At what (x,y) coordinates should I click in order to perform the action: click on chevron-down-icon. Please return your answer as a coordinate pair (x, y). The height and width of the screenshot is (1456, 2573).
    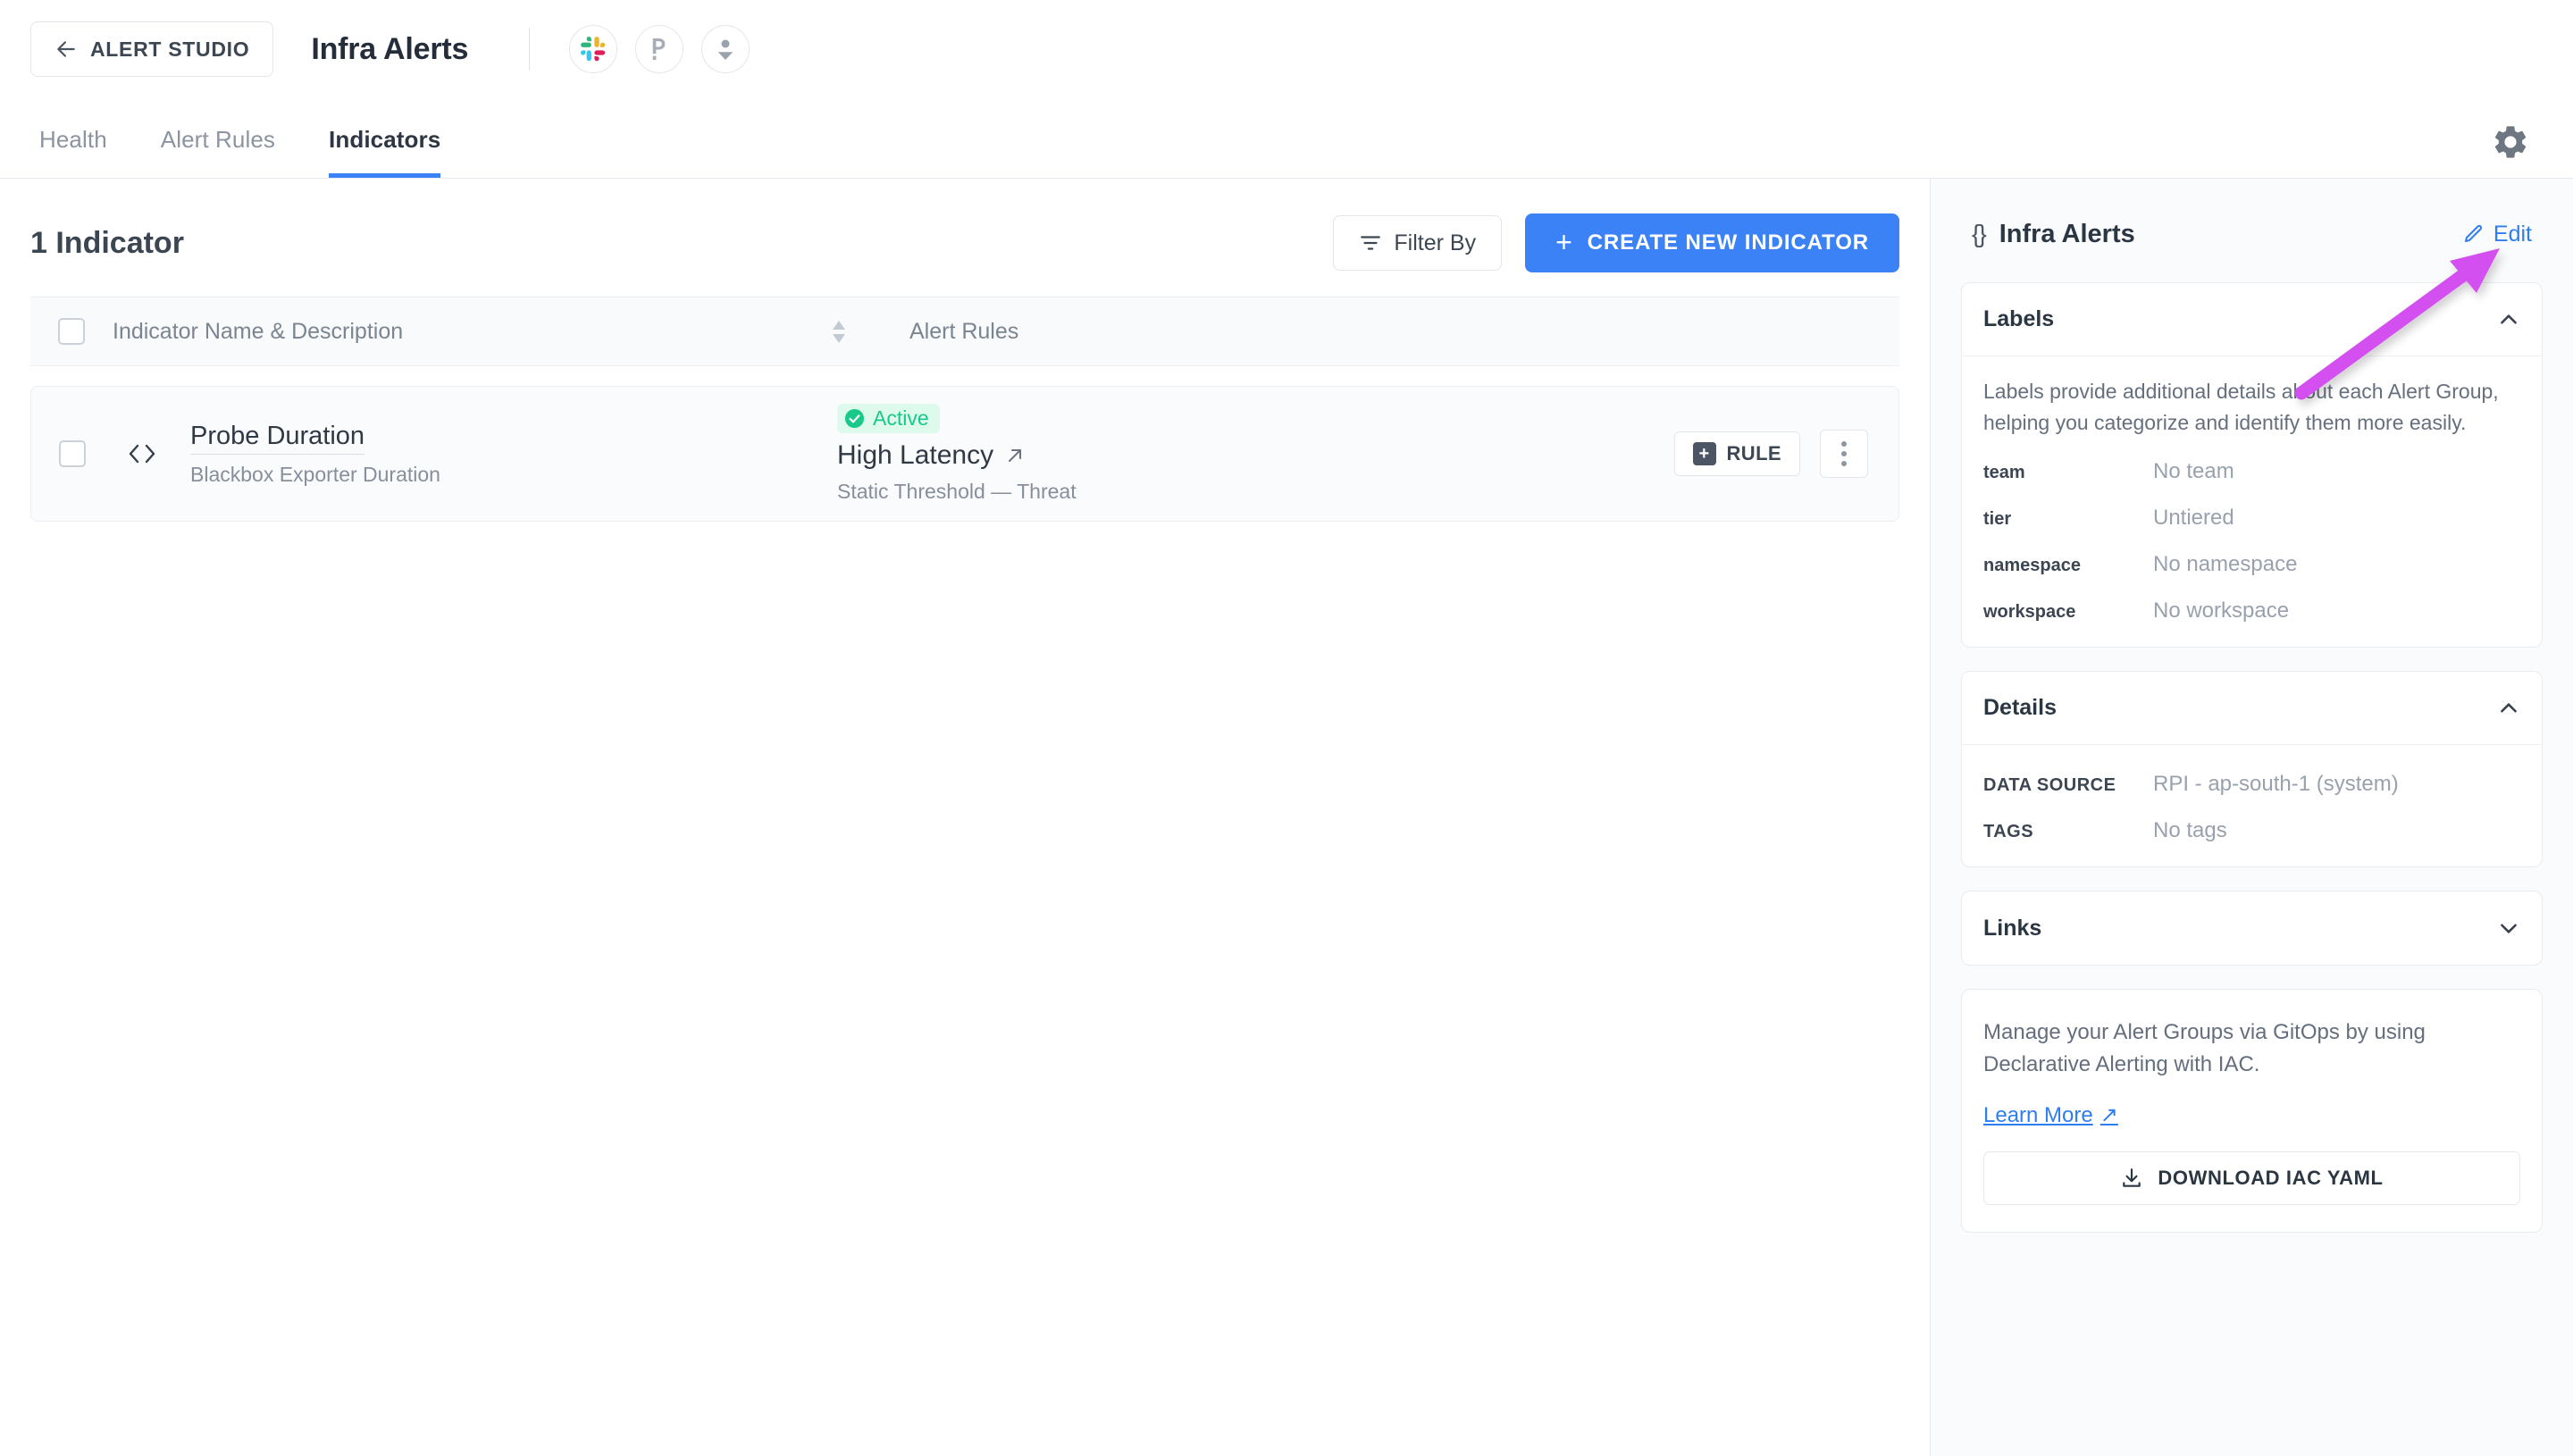
    Looking at the image, I should click on (2508, 928).